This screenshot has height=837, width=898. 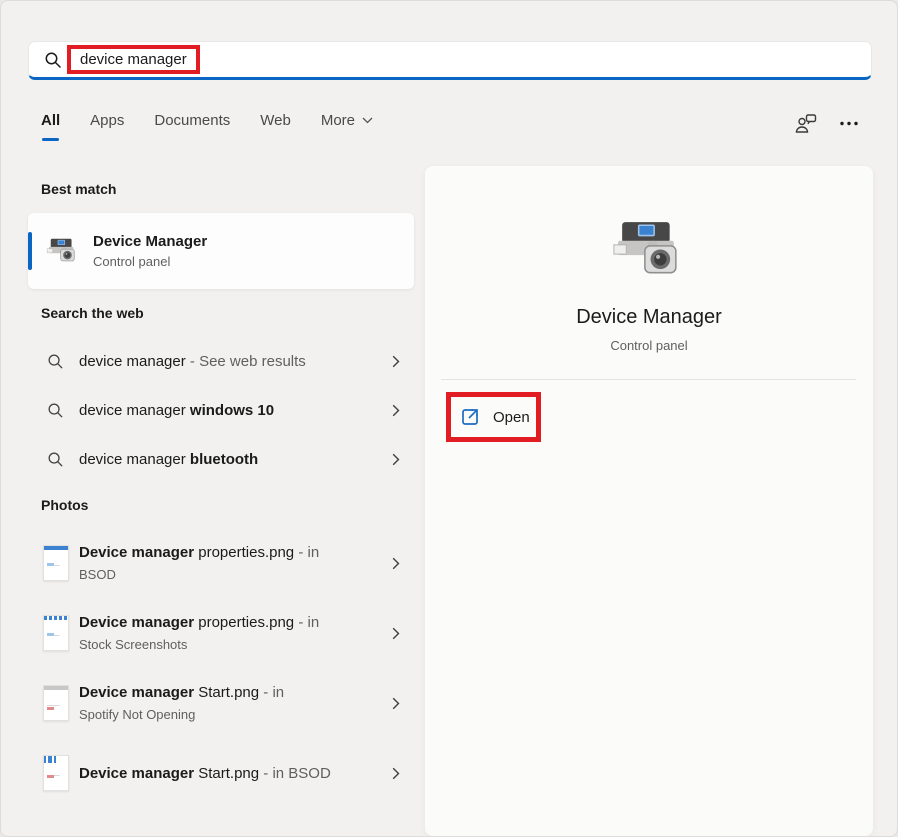 What do you see at coordinates (65, 505) in the screenshot?
I see `photos-heading: Photos` at bounding box center [65, 505].